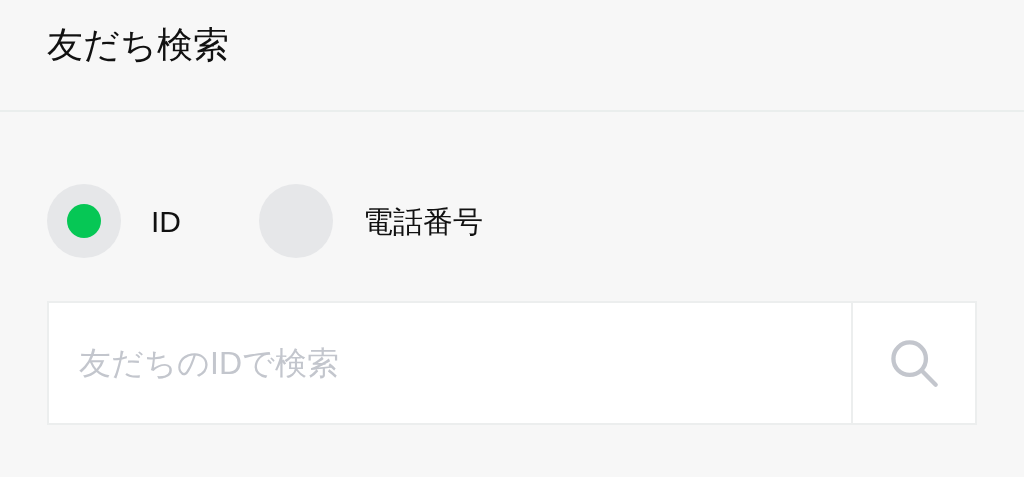  What do you see at coordinates (371, 221) in the screenshot?
I see `radio-option: 電話番号` at bounding box center [371, 221].